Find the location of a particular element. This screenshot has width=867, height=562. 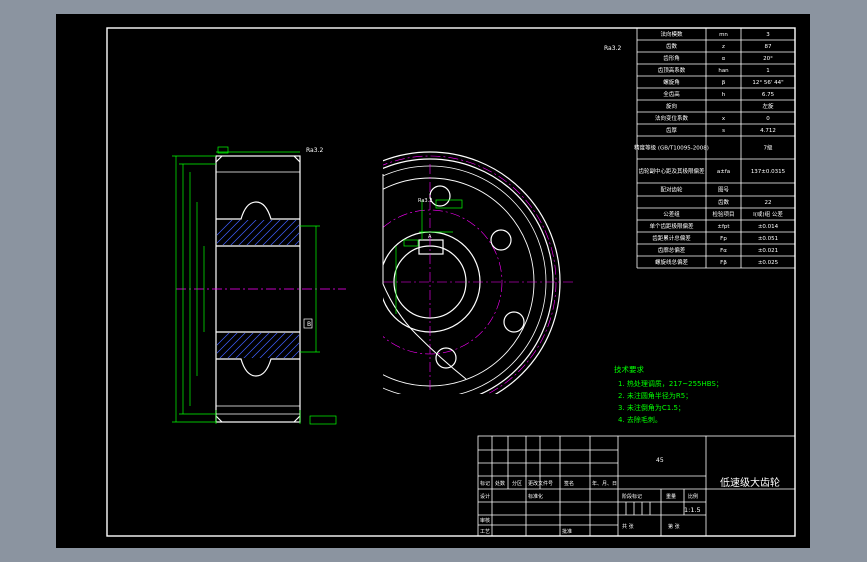

tb-approve: 批准 is located at coordinates (567, 531).